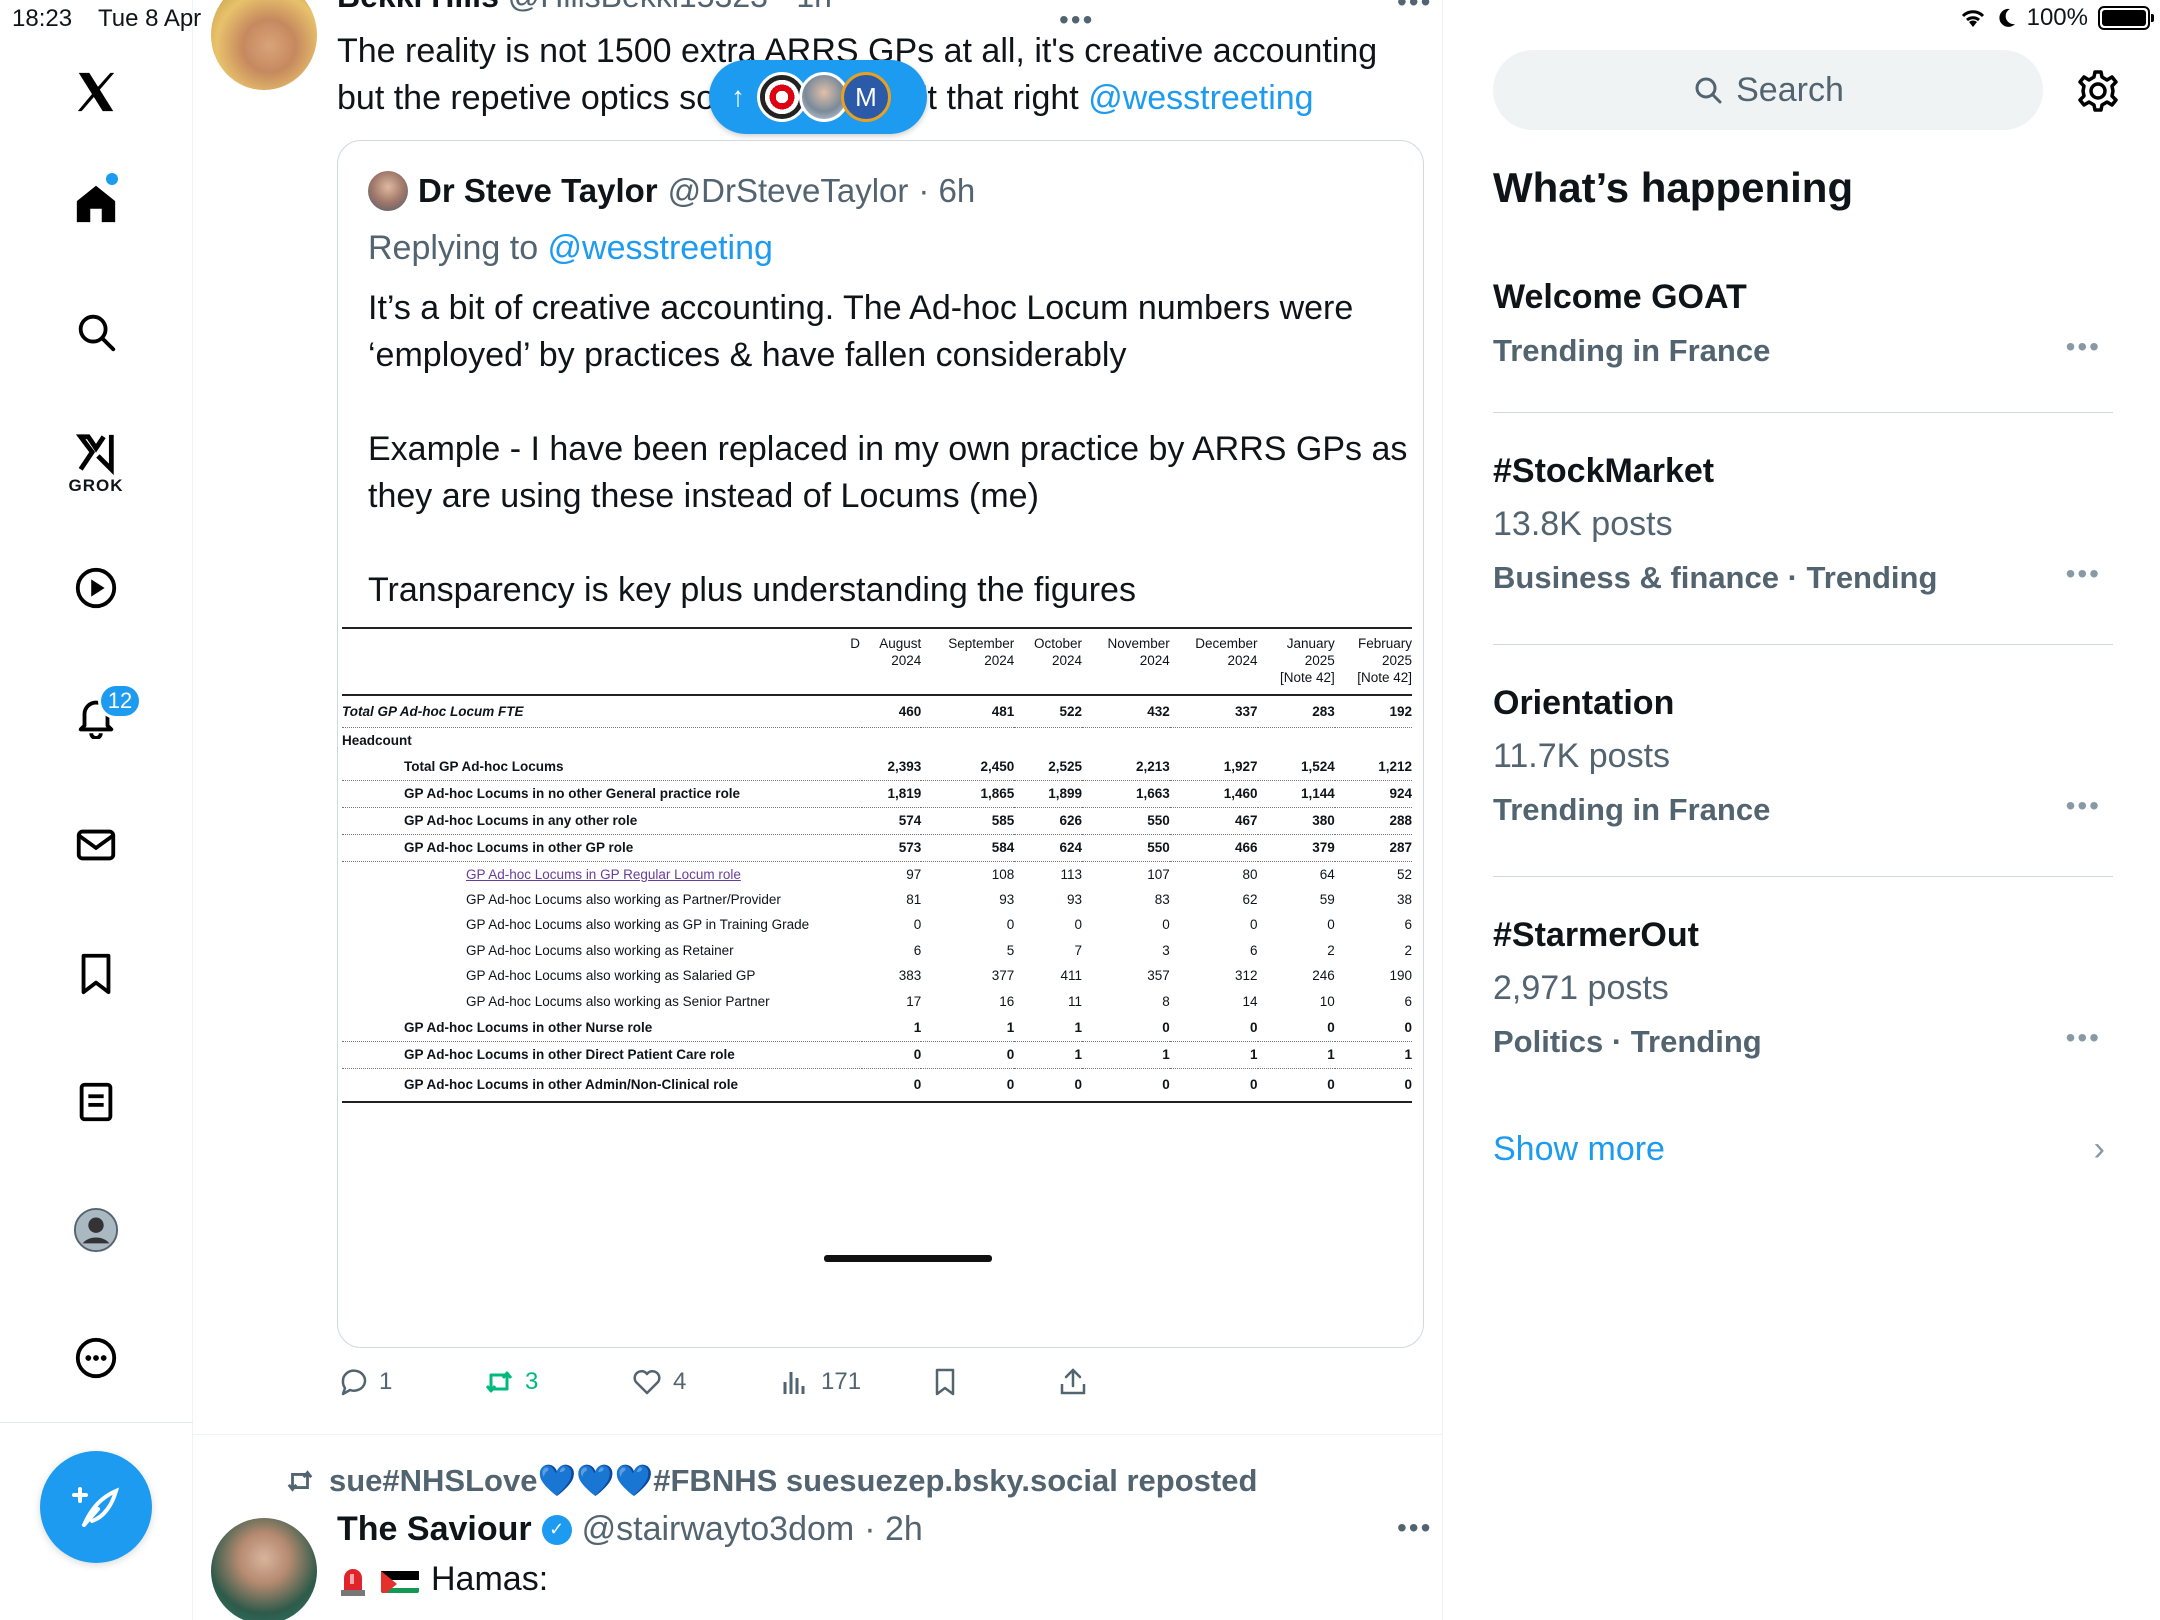 The height and width of the screenshot is (1620, 2160). I want to click on table-marker-text: D, so click(855, 643).